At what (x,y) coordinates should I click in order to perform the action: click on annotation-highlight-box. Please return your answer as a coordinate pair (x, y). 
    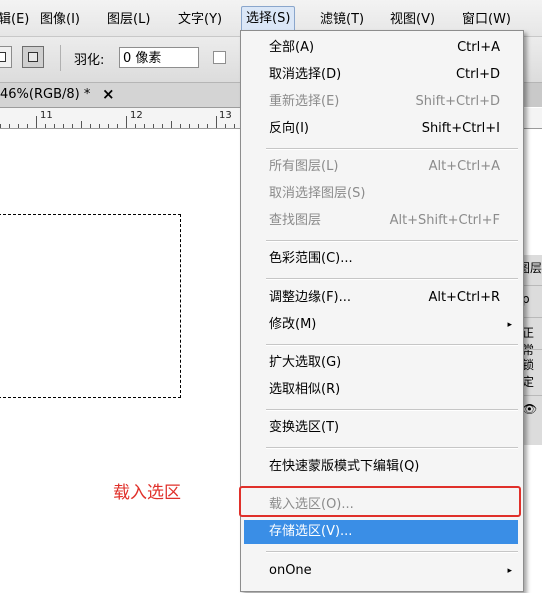
    Looking at the image, I should click on (380, 501).